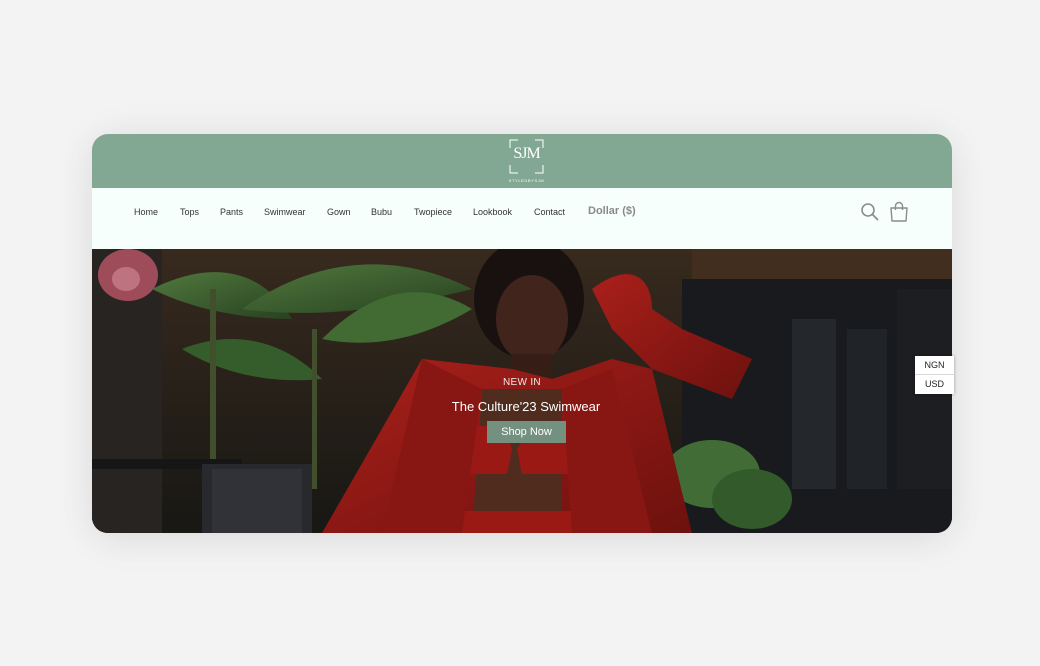 This screenshot has width=1040, height=666. I want to click on nav-item-bubu: Bubu, so click(381, 212).